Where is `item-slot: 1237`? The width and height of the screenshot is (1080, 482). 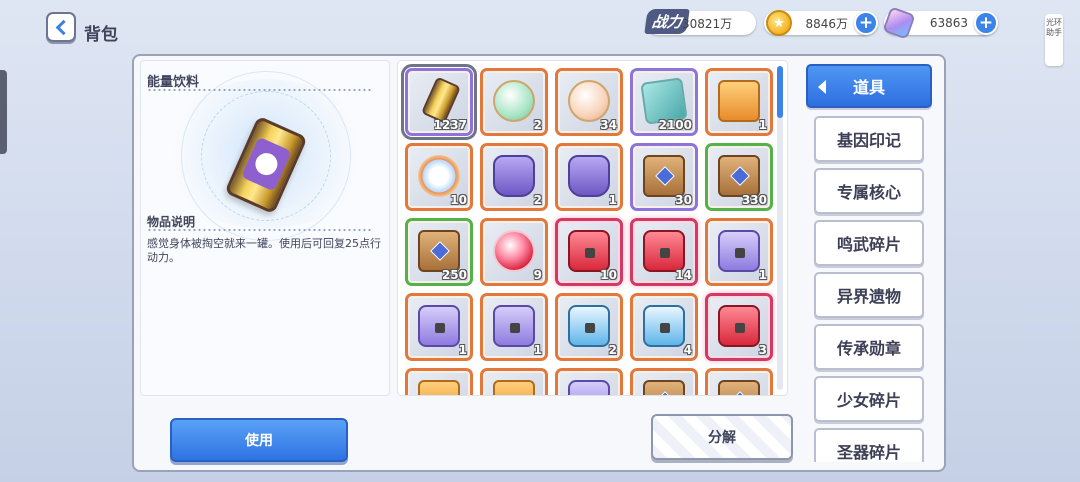
item-slot: 1237 is located at coordinates (439, 102).